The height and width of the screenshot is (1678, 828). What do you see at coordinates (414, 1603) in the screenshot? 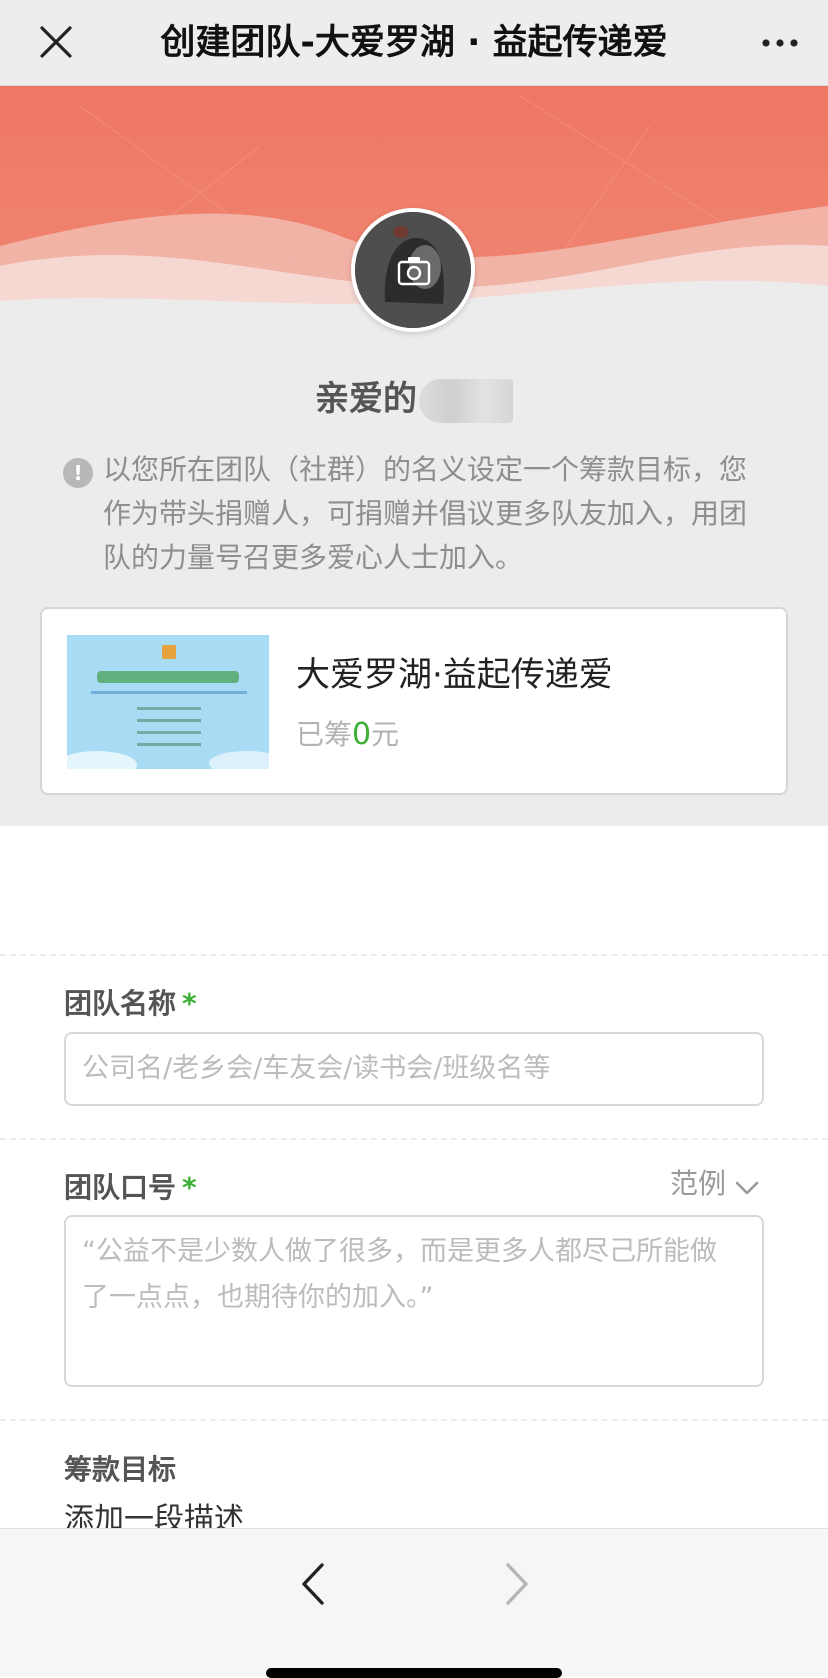
I see `bottom-toolbar` at bounding box center [414, 1603].